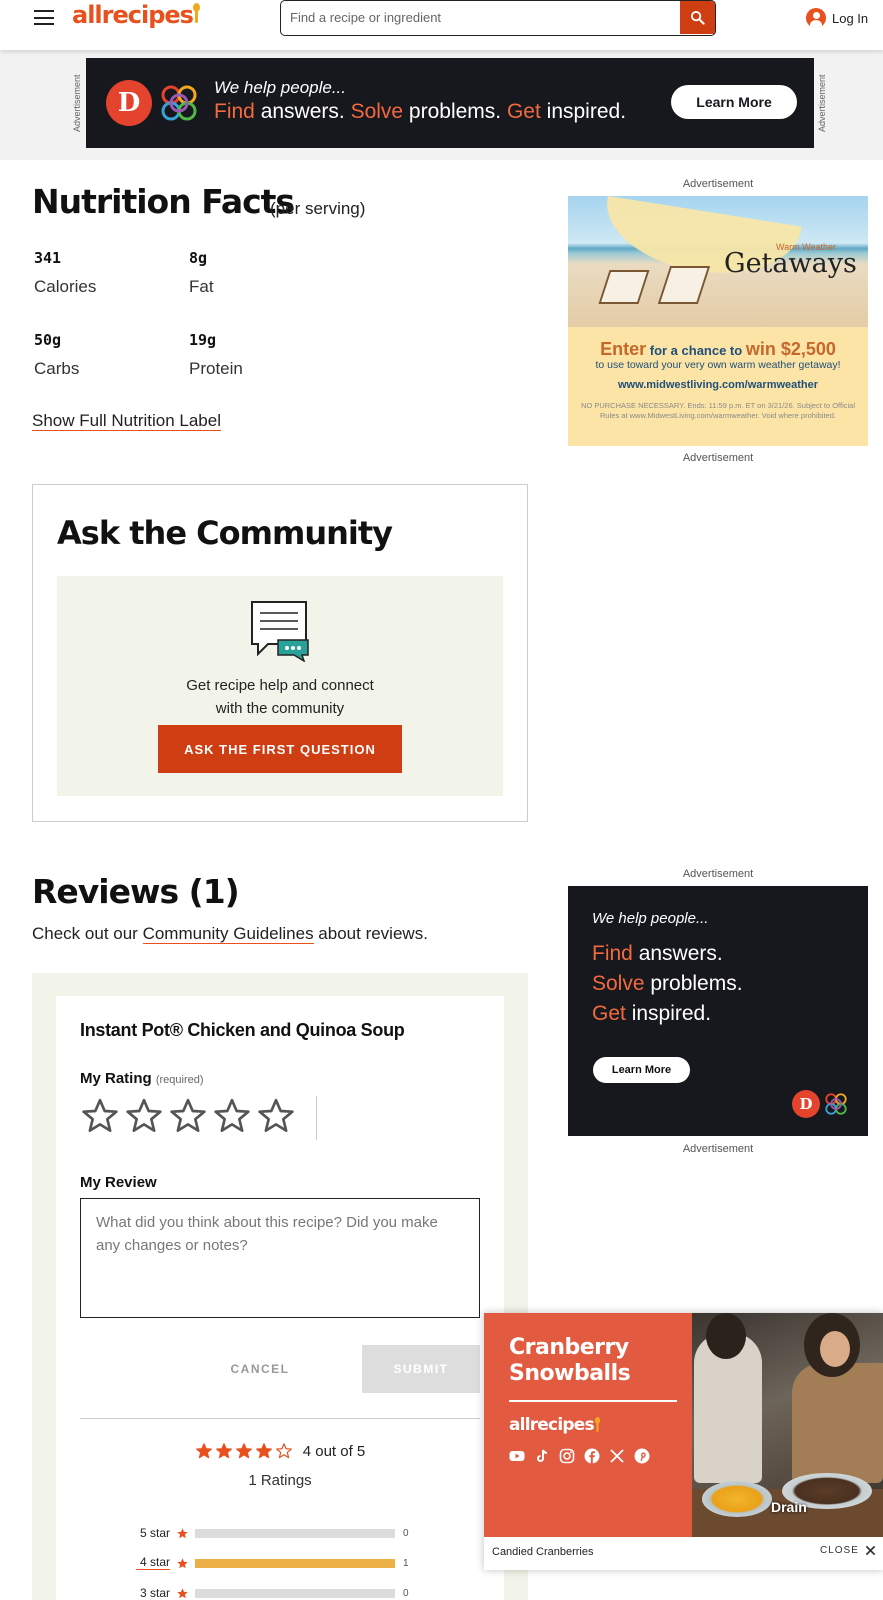  I want to click on site-logo: allrecipes, so click(136, 15).